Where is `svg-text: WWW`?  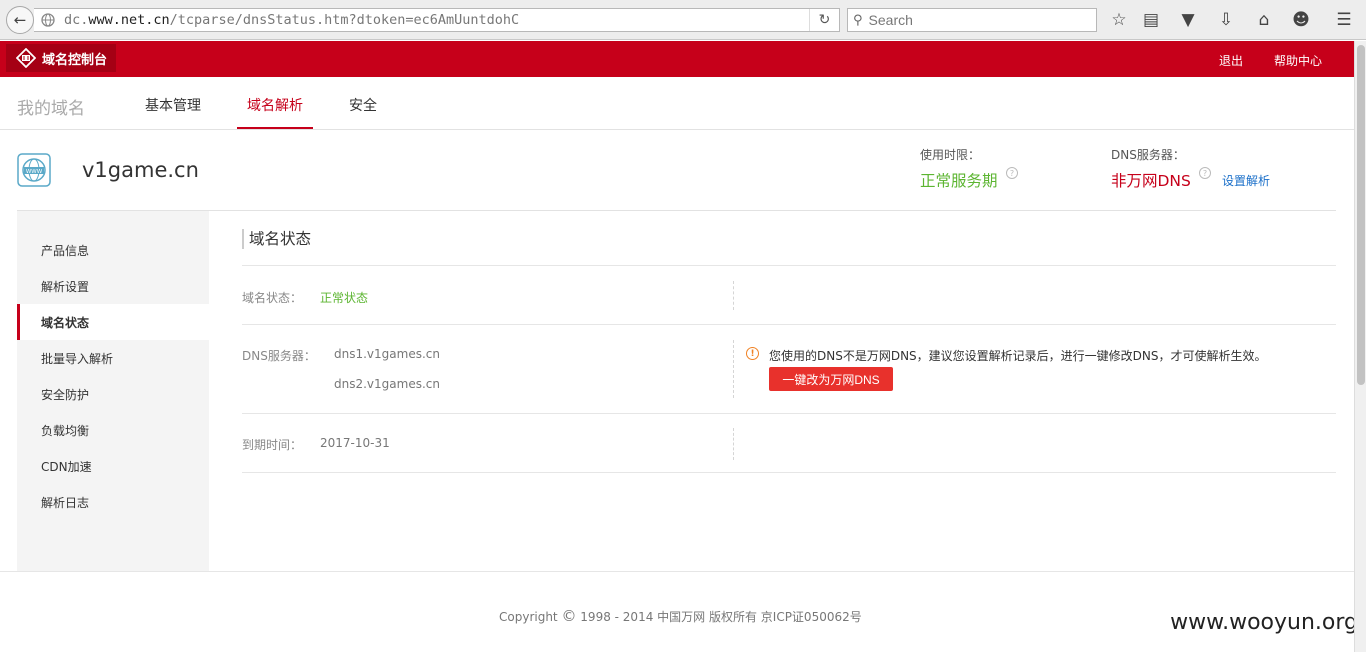 svg-text: WWW is located at coordinates (34, 172).